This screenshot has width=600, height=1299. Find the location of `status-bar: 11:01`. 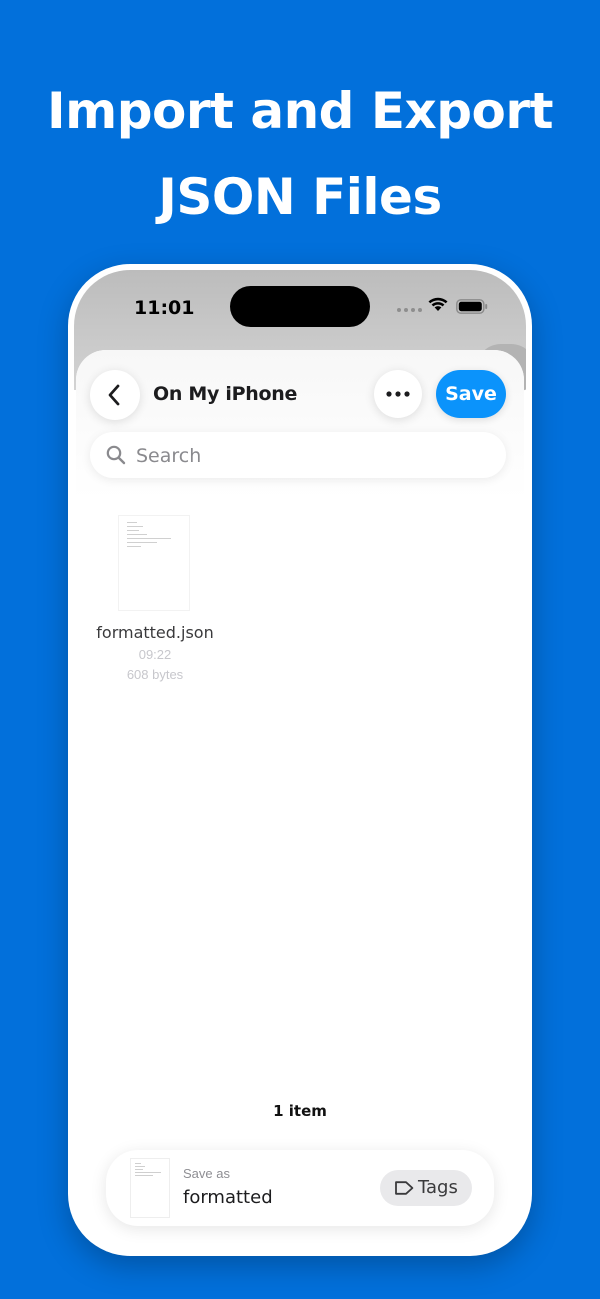

status-bar: 11:01 is located at coordinates (300, 310).